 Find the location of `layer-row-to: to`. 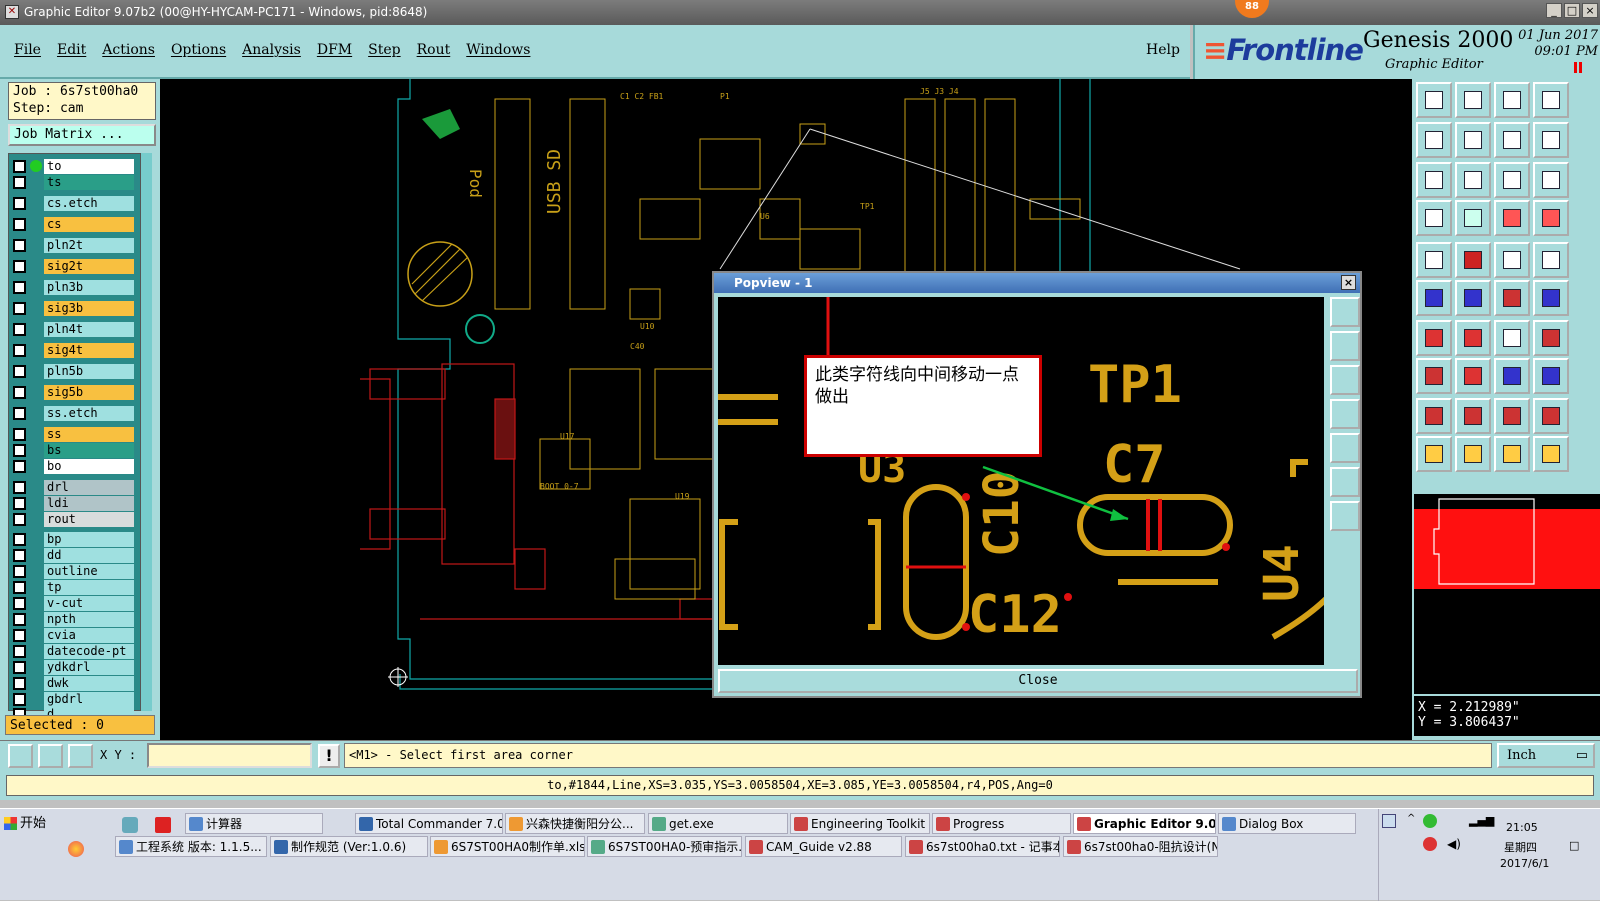

layer-row-to: to is located at coordinates (73, 166).